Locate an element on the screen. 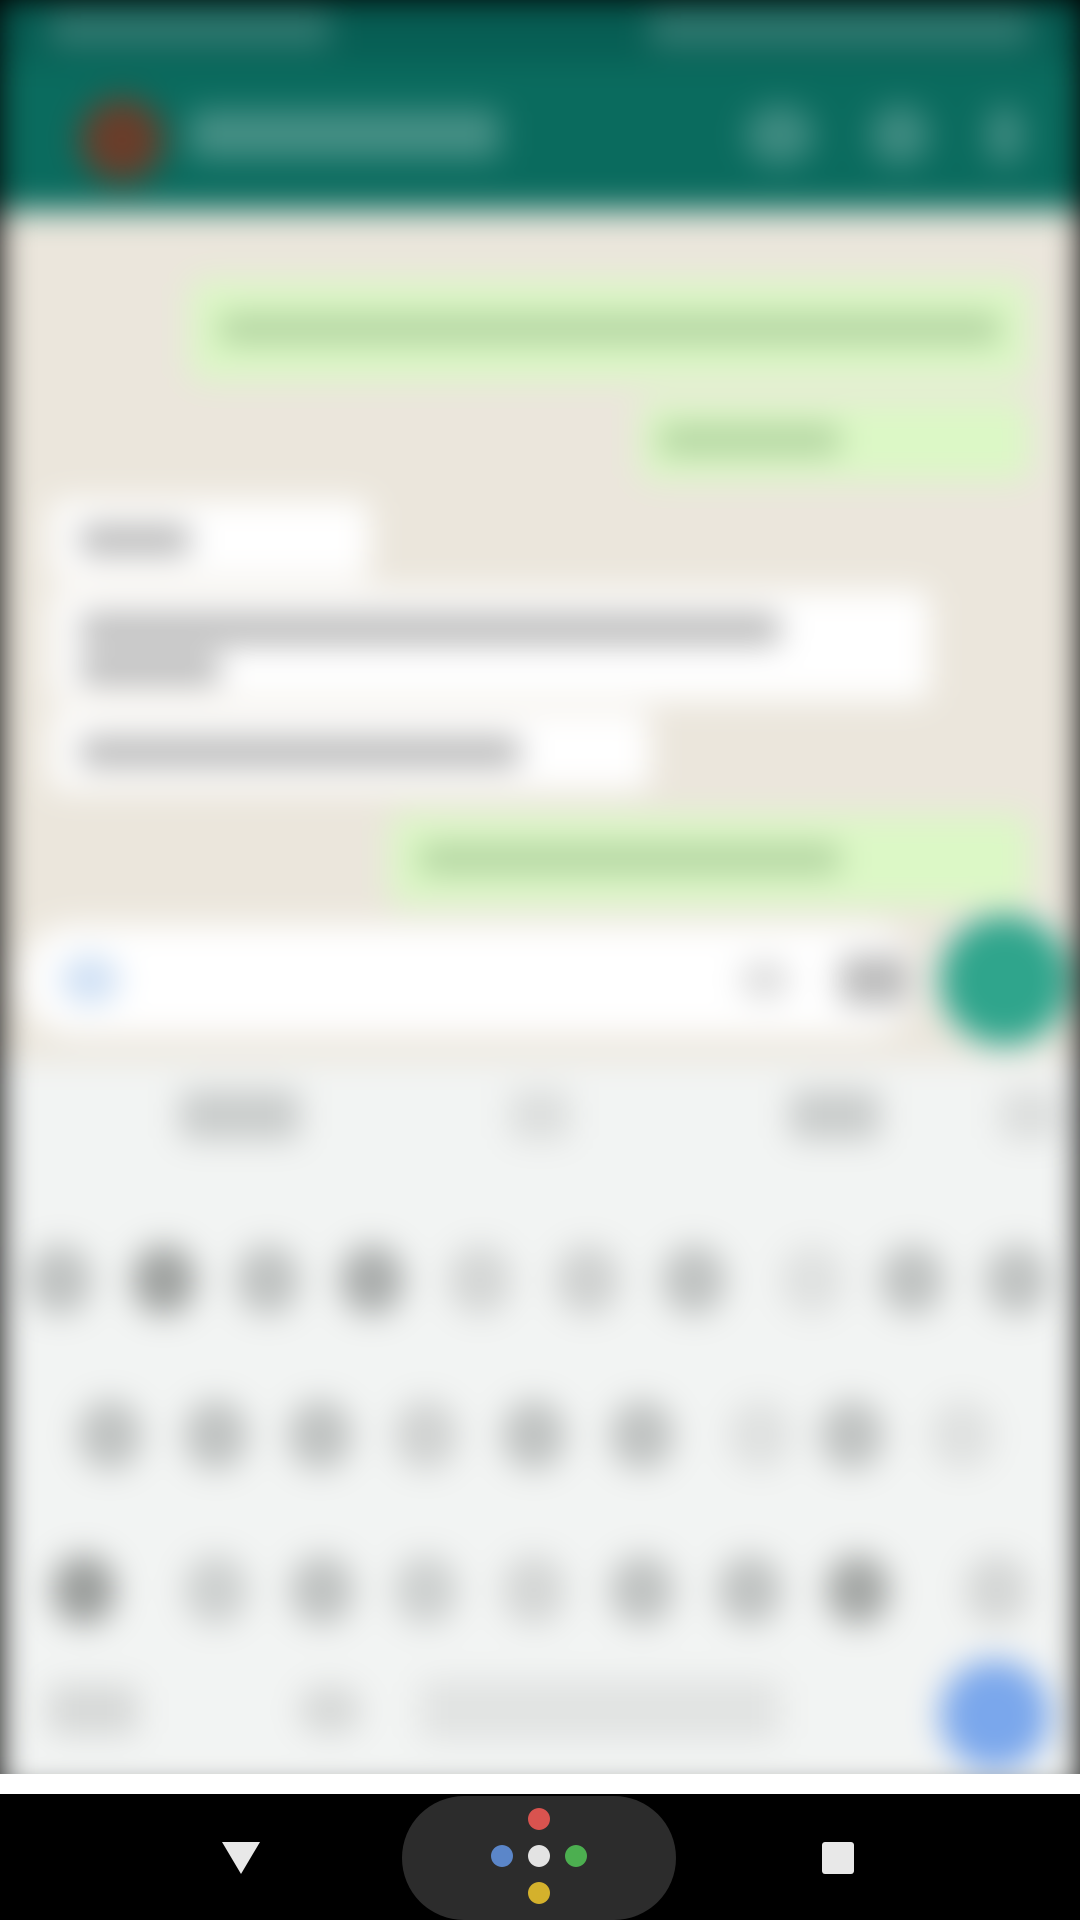 The image size is (1080, 1920). assistant-dot-blue is located at coordinates (502, 1856).